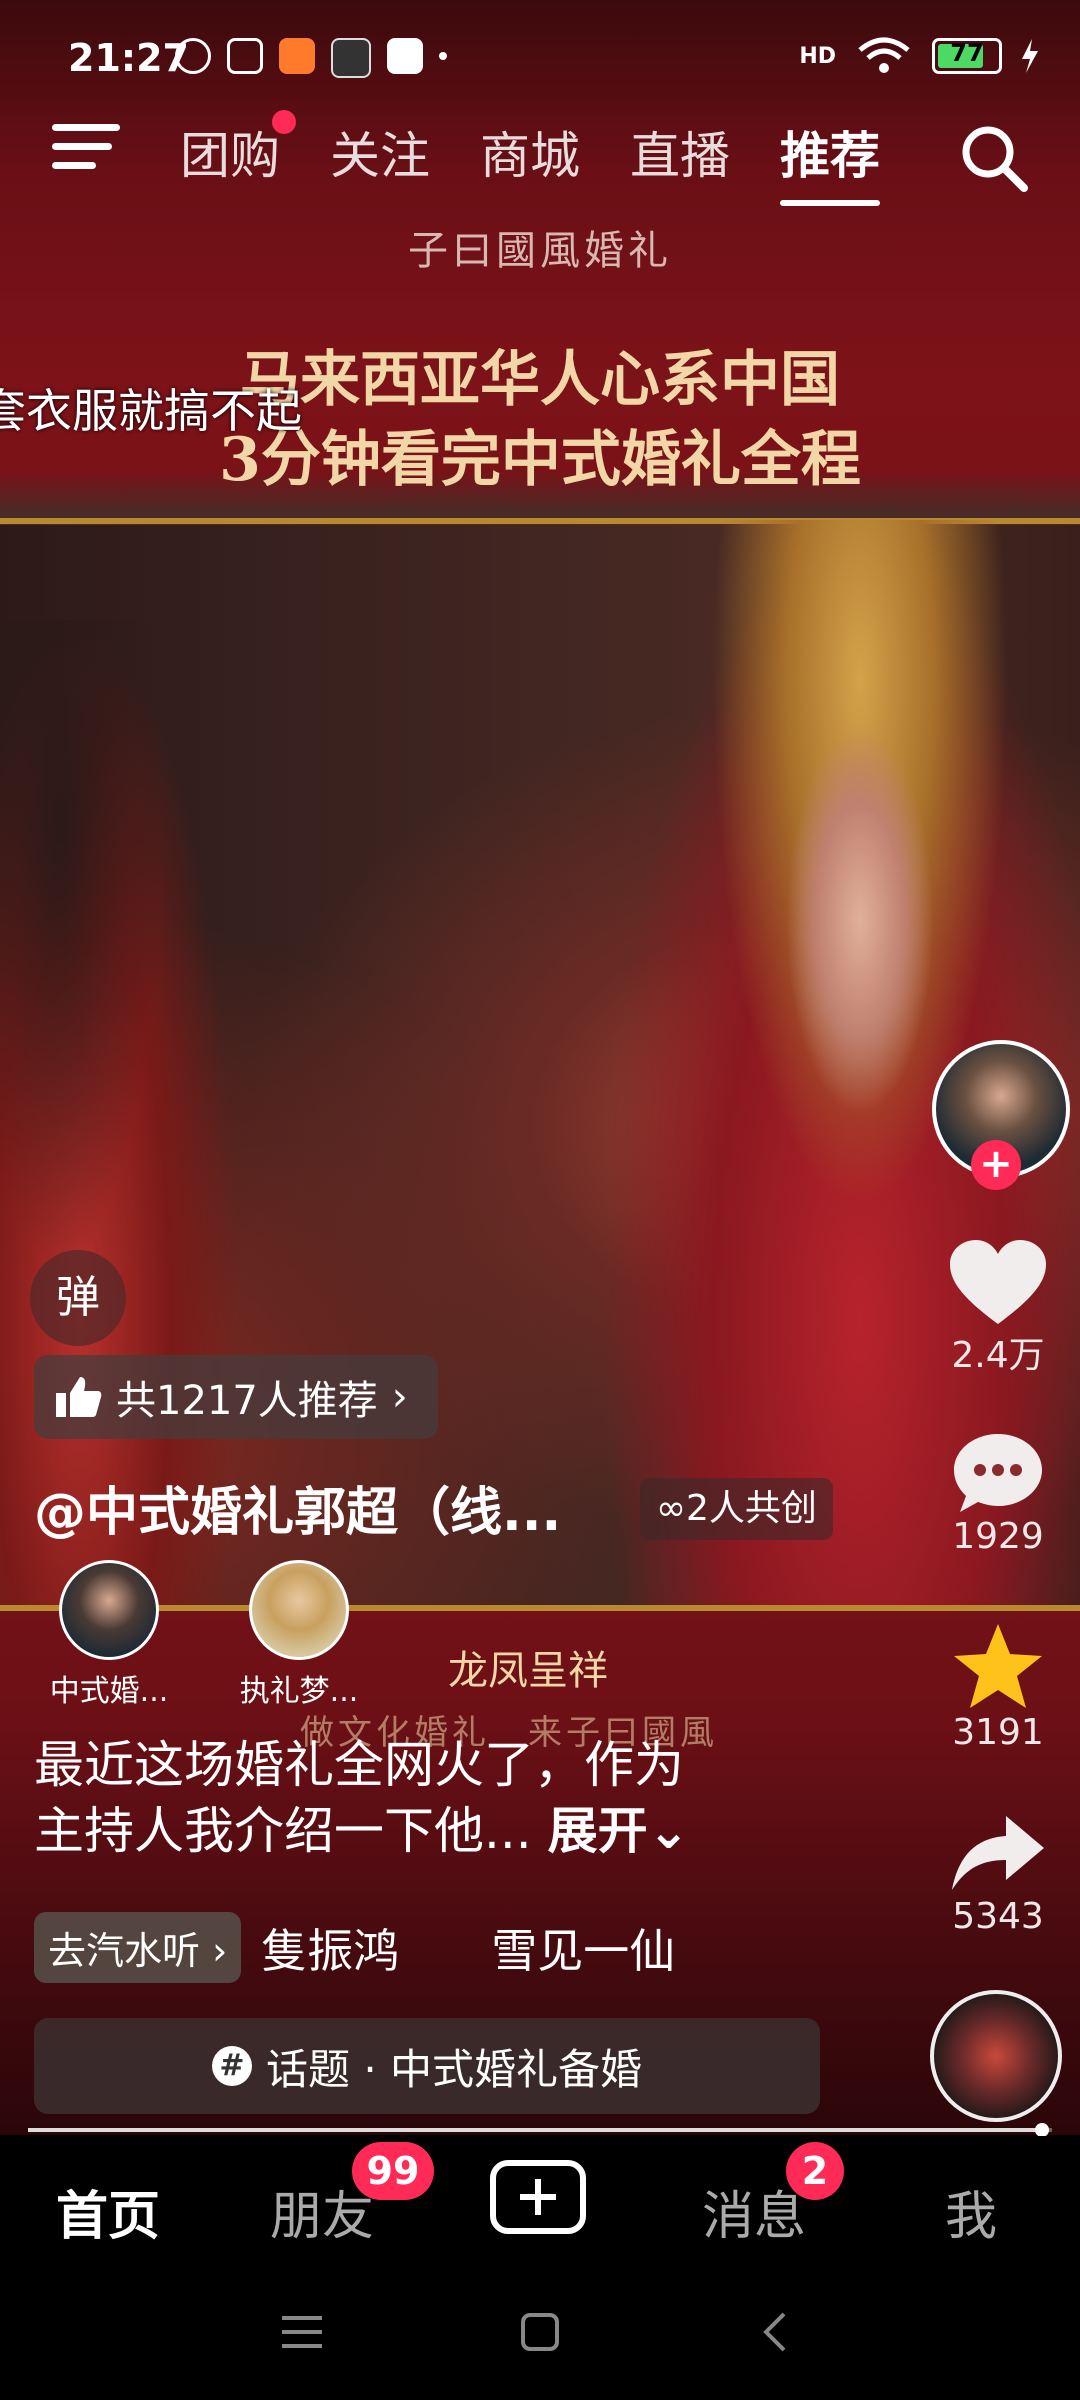 The image size is (1080, 2400). Describe the element at coordinates (380, 156) in the screenshot. I see `tab-label: 关注` at that location.